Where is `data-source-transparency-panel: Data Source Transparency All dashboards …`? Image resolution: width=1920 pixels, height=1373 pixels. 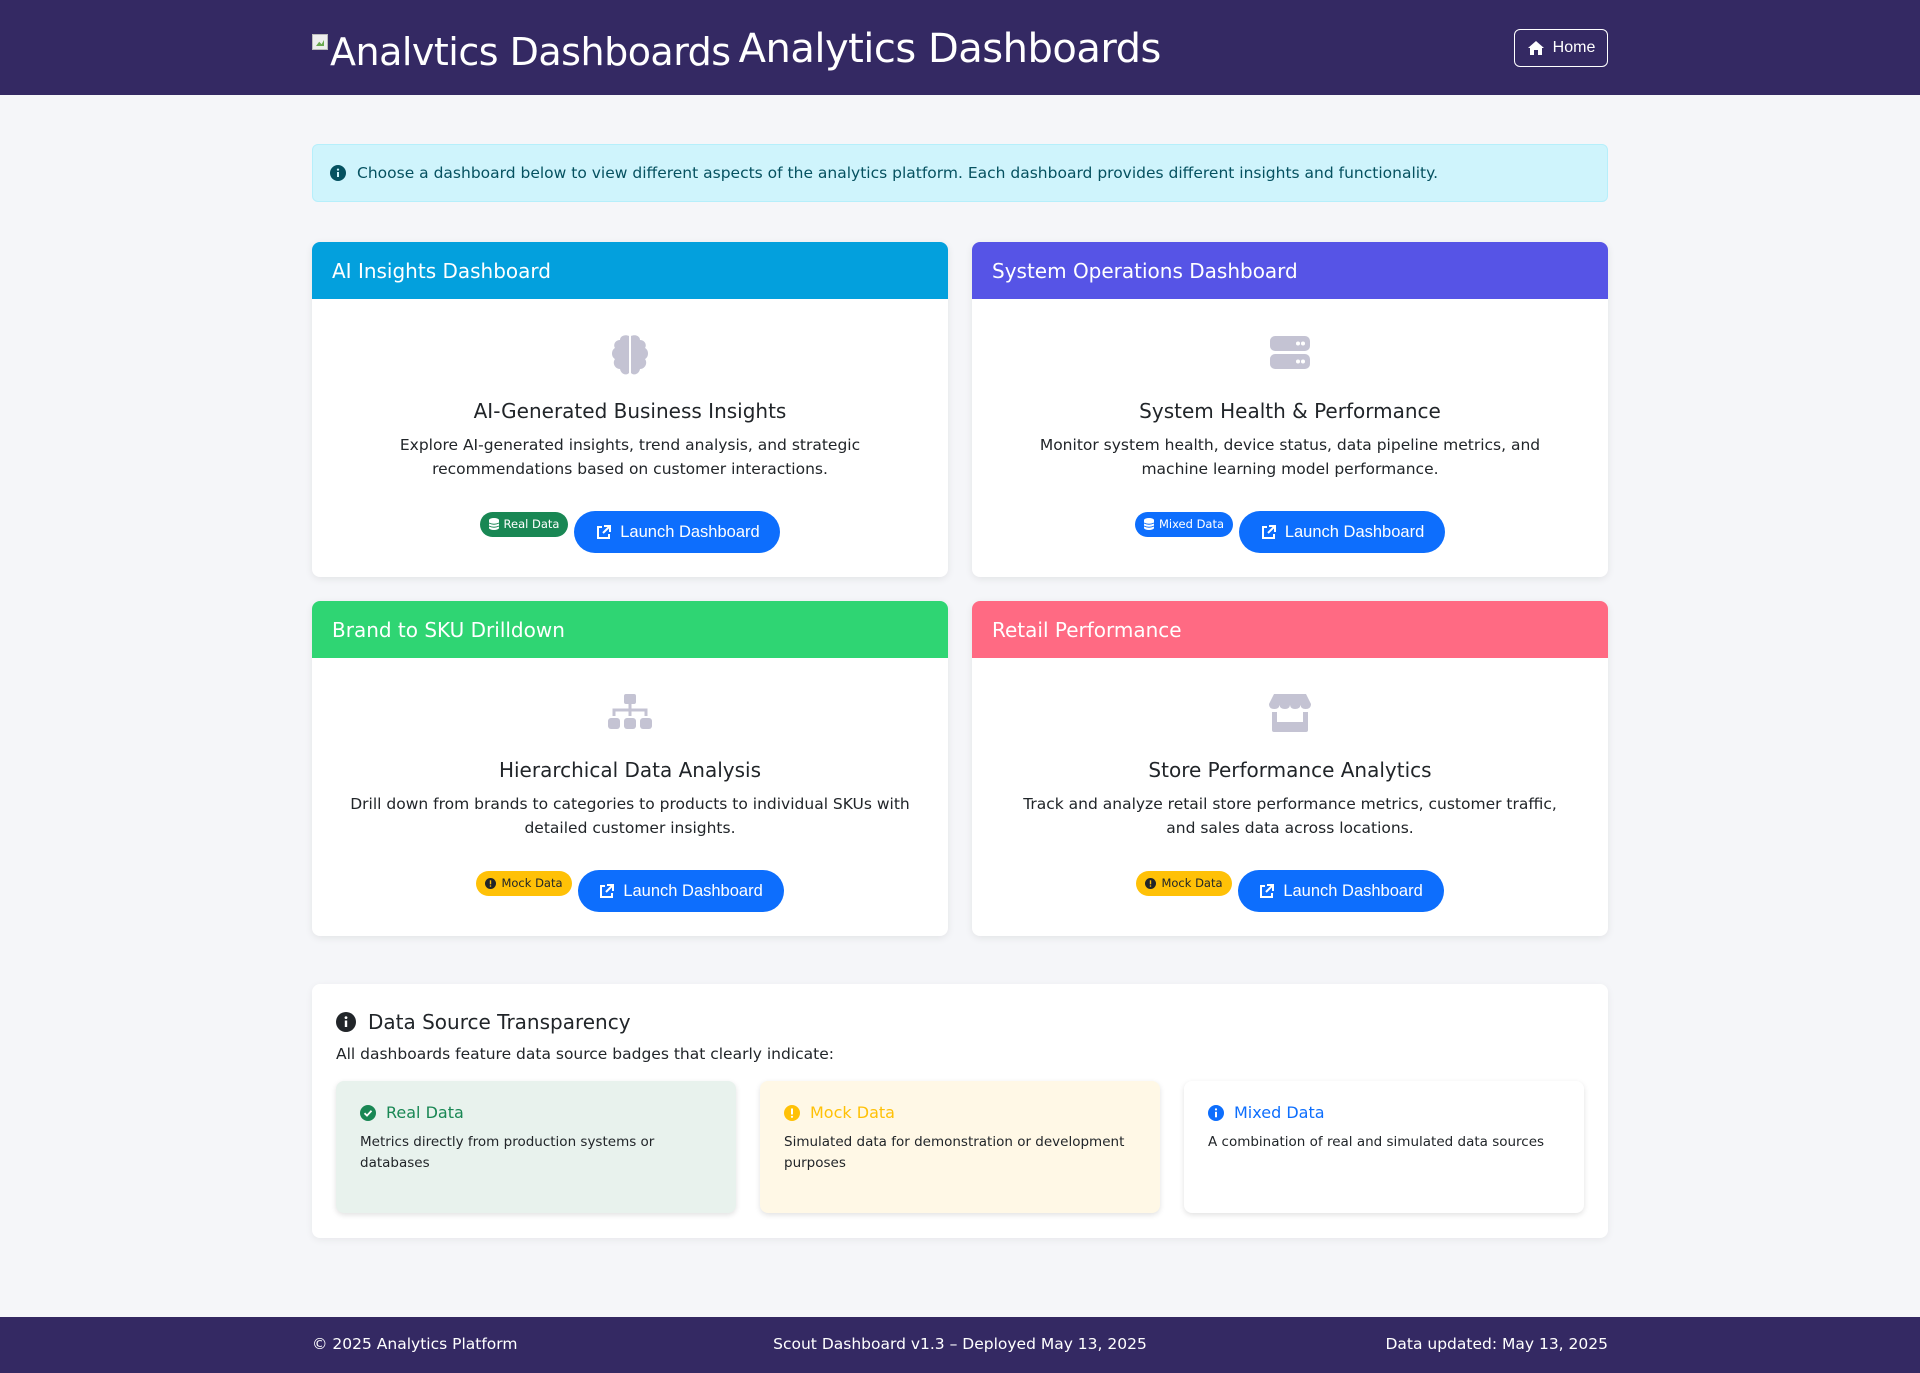 data-source-transparency-panel: Data Source Transparency All dashboards … is located at coordinates (960, 1111).